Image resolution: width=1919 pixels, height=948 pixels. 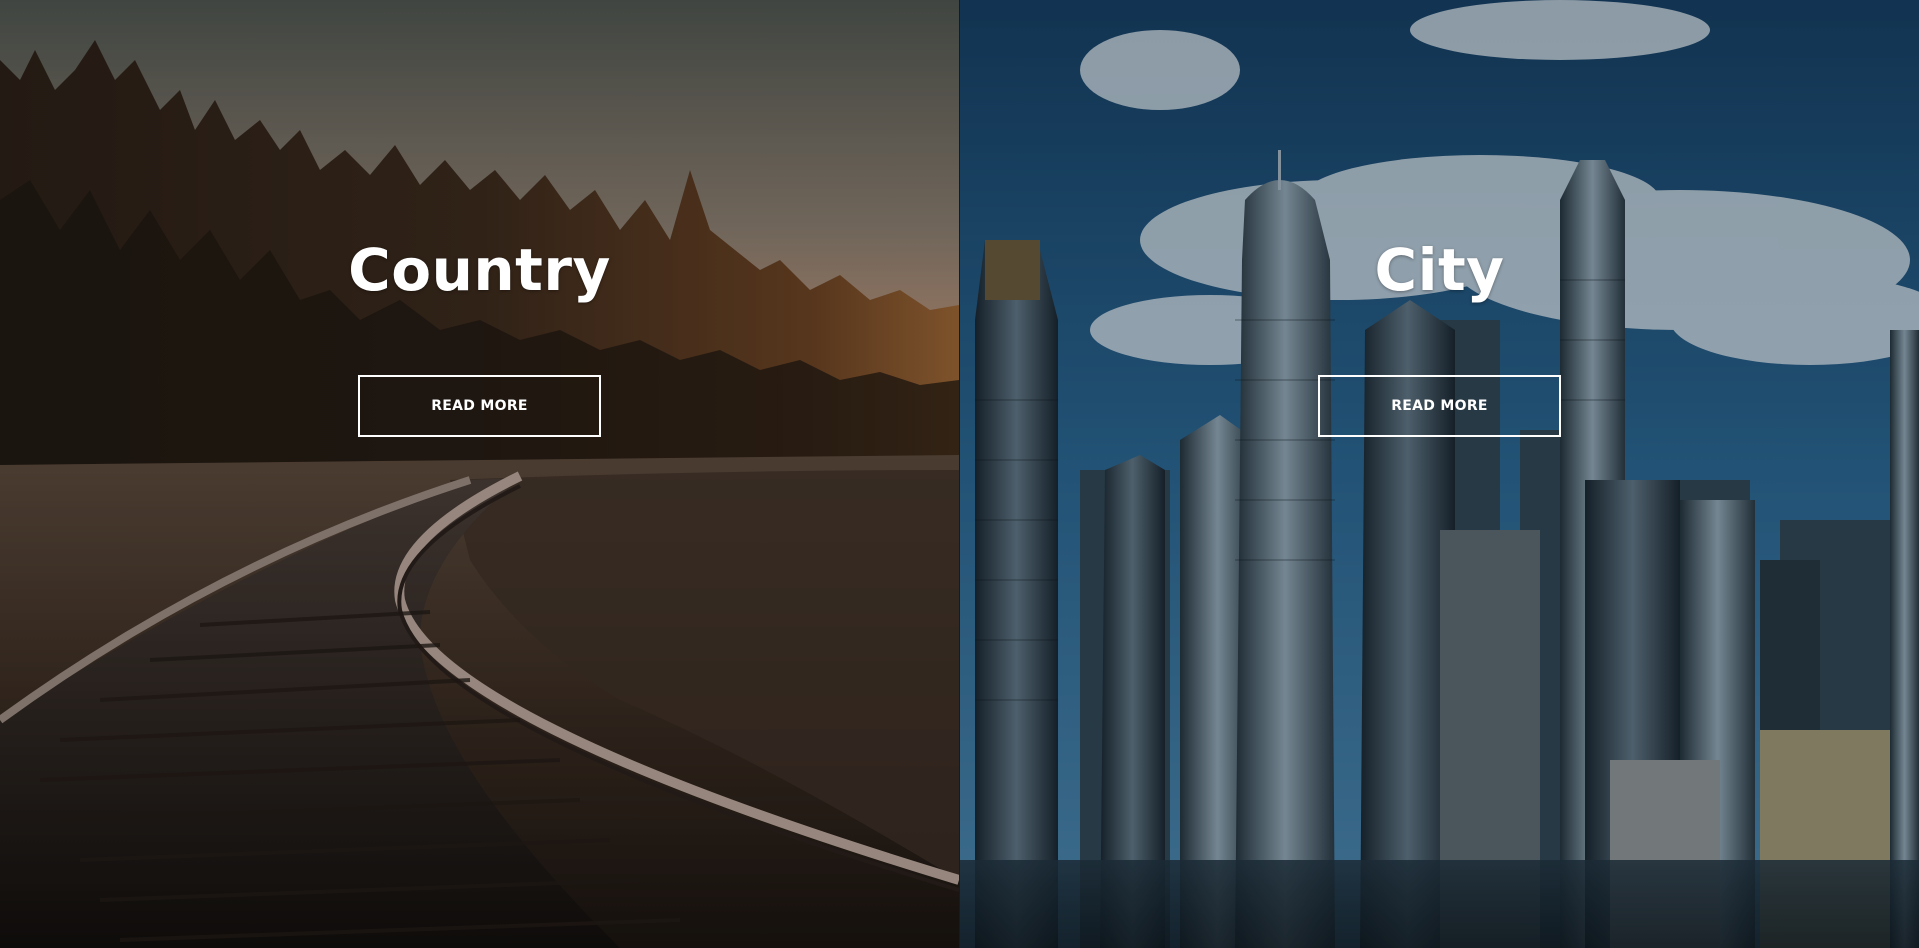 I want to click on country-read-more-button: READ MORE, so click(x=479, y=406).